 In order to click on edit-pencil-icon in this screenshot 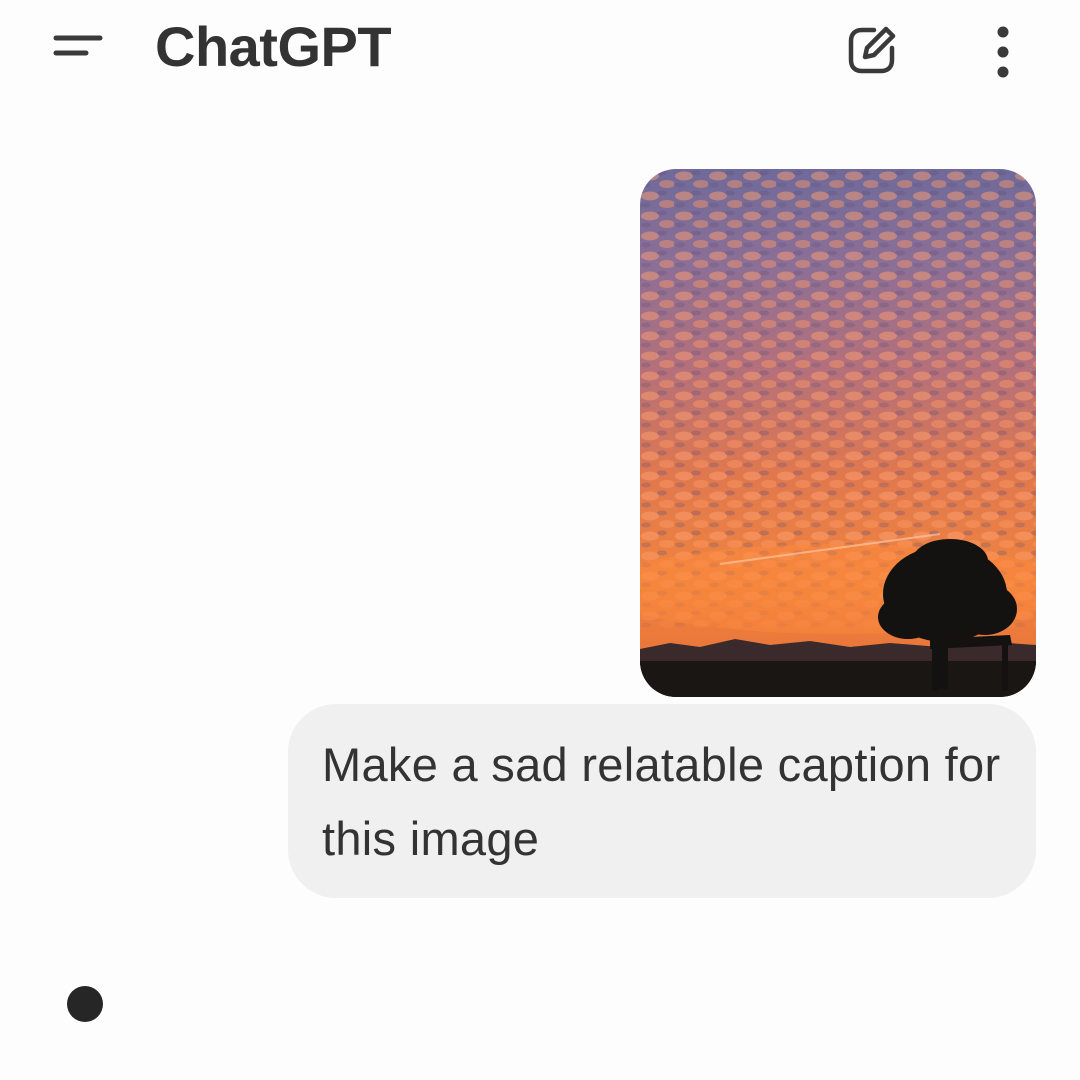, I will do `click(872, 50)`.